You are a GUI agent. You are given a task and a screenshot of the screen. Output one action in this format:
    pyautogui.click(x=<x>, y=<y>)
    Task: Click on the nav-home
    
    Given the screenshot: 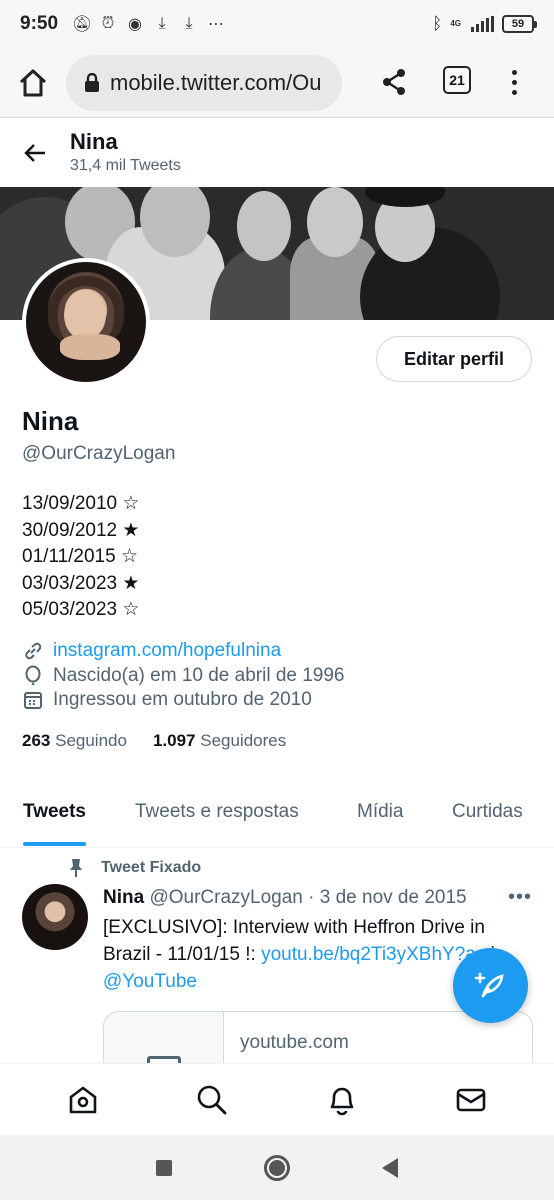 What is the action you would take?
    pyautogui.click(x=83, y=1100)
    